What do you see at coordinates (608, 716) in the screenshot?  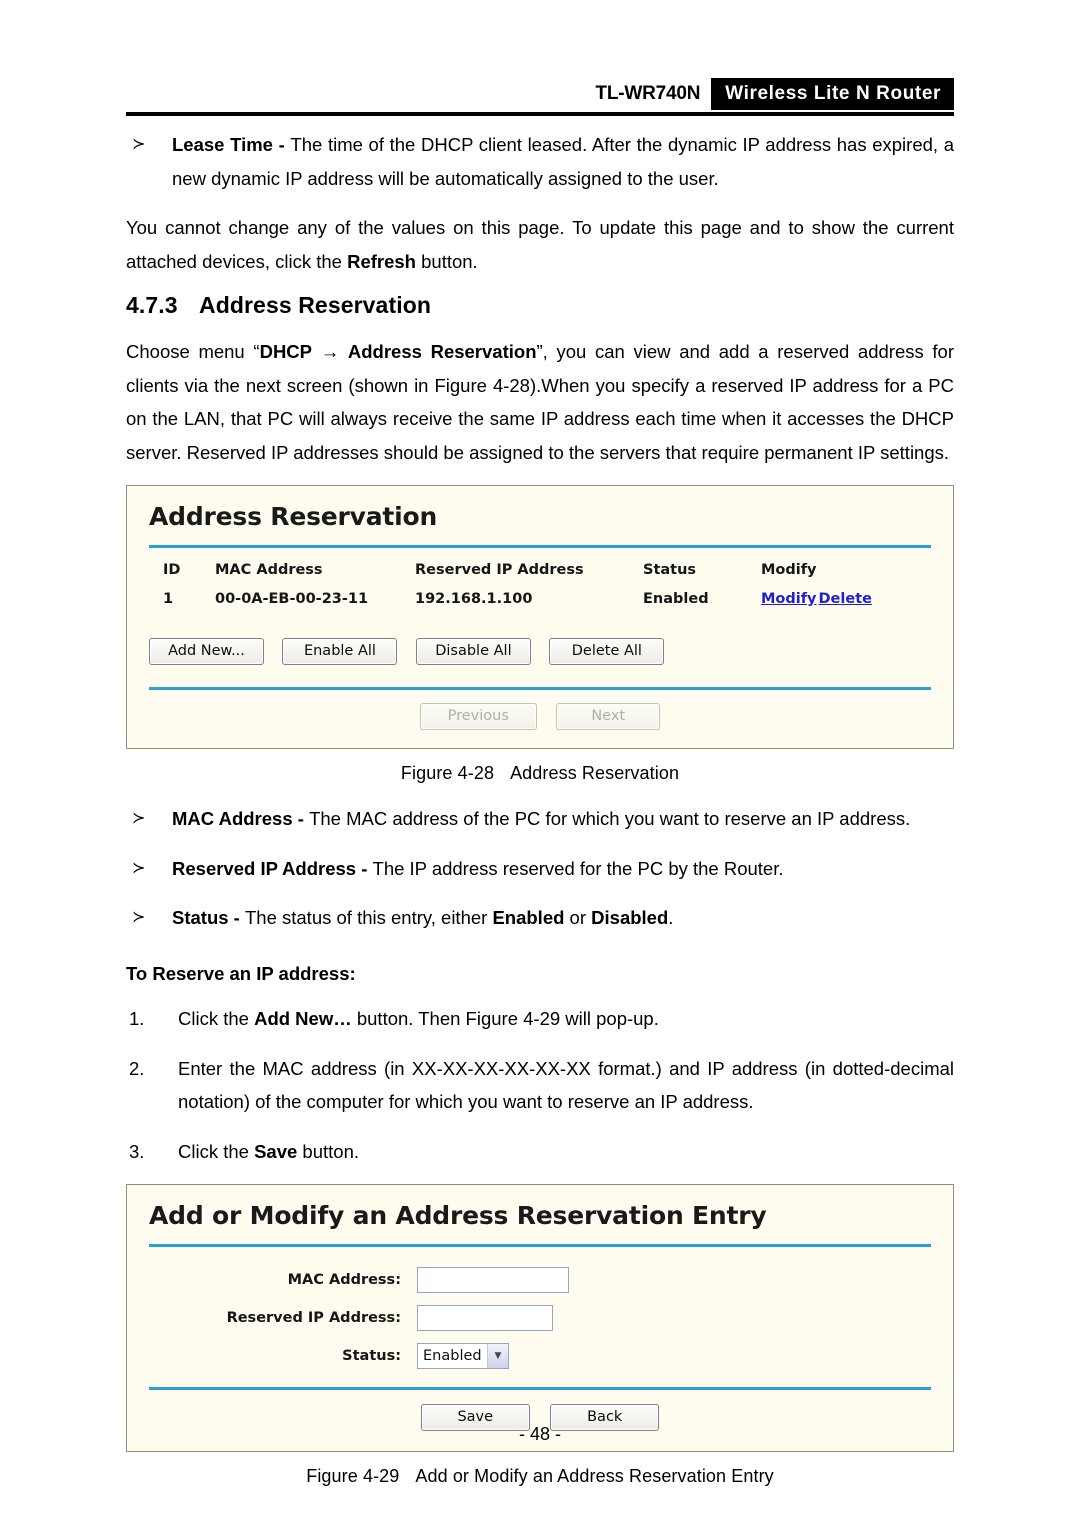 I see `next-page-button: Next` at bounding box center [608, 716].